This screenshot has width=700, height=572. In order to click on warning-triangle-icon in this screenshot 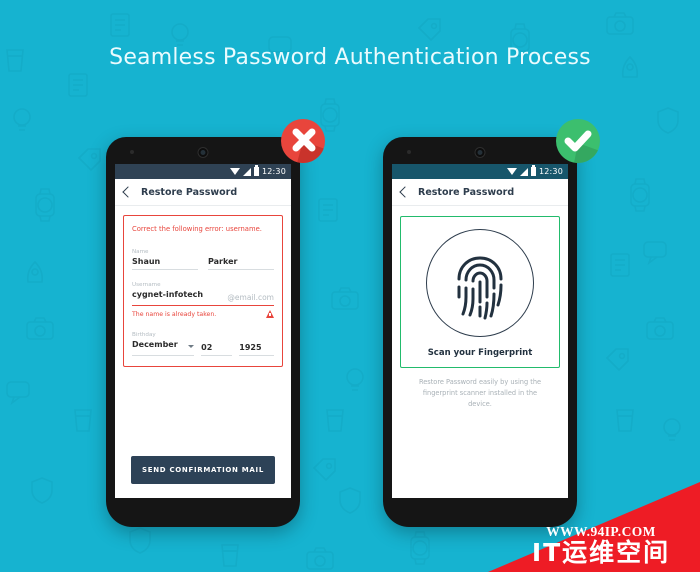, I will do `click(270, 314)`.